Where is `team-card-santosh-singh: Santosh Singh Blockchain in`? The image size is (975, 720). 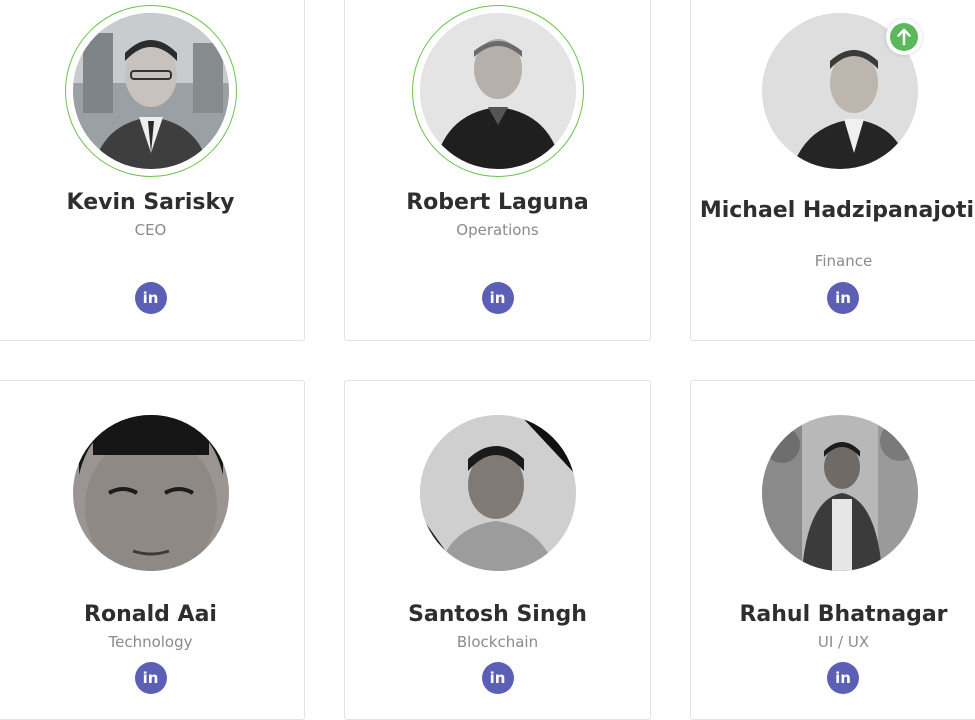 team-card-santosh-singh: Santosh Singh Blockchain in is located at coordinates (497, 550).